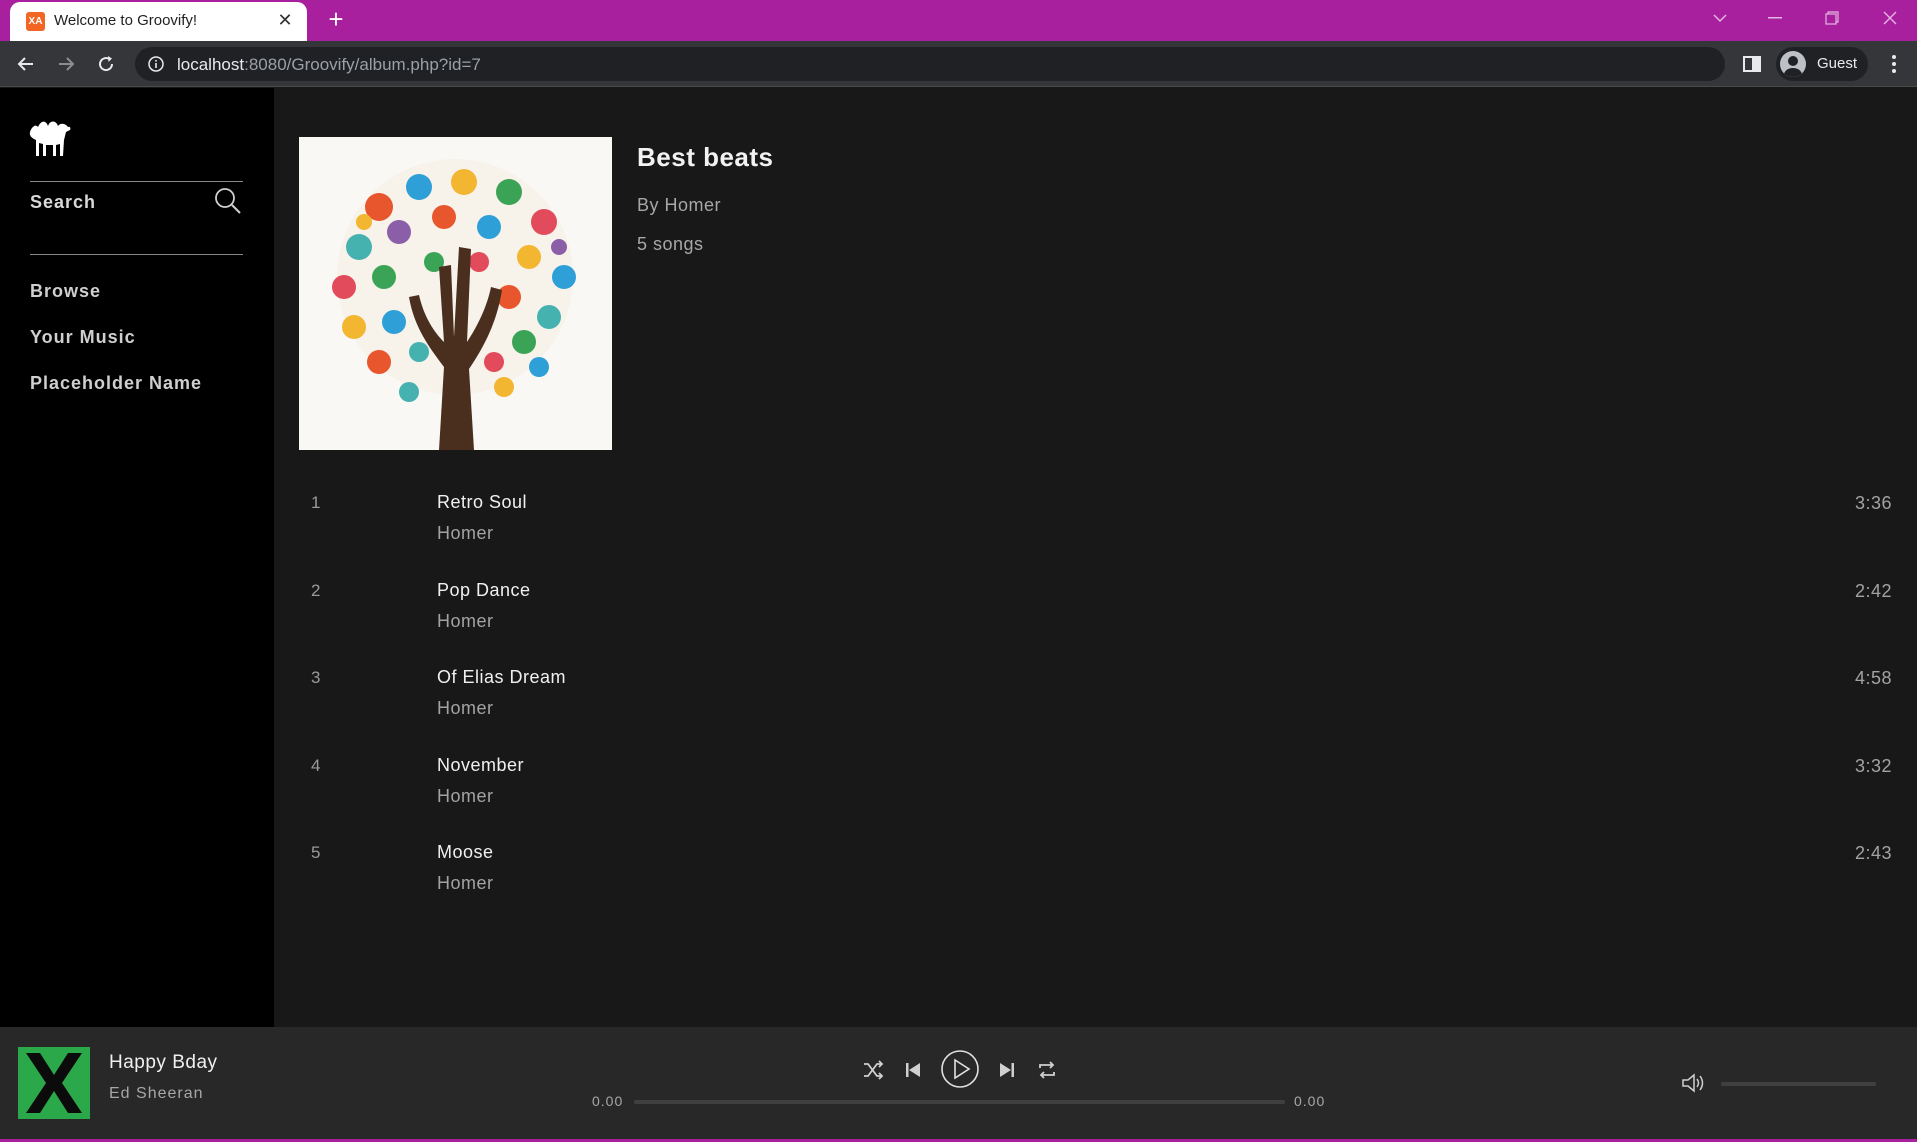 The image size is (1917, 1142). What do you see at coordinates (1310, 1101) in the screenshot?
I see `total-time: 0.00` at bounding box center [1310, 1101].